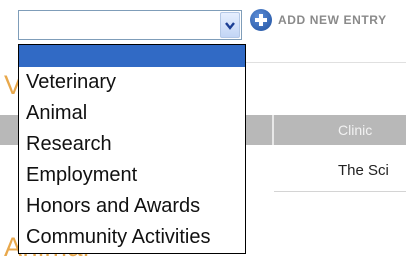 This screenshot has width=406, height=263. I want to click on dropdown-option-empty, so click(132, 56).